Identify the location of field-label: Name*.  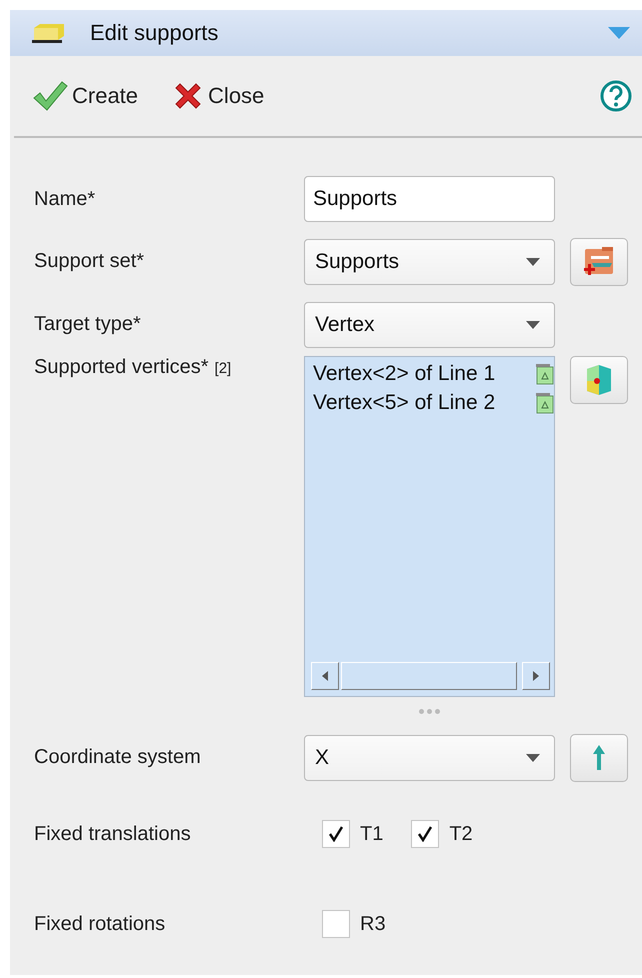
(65, 199).